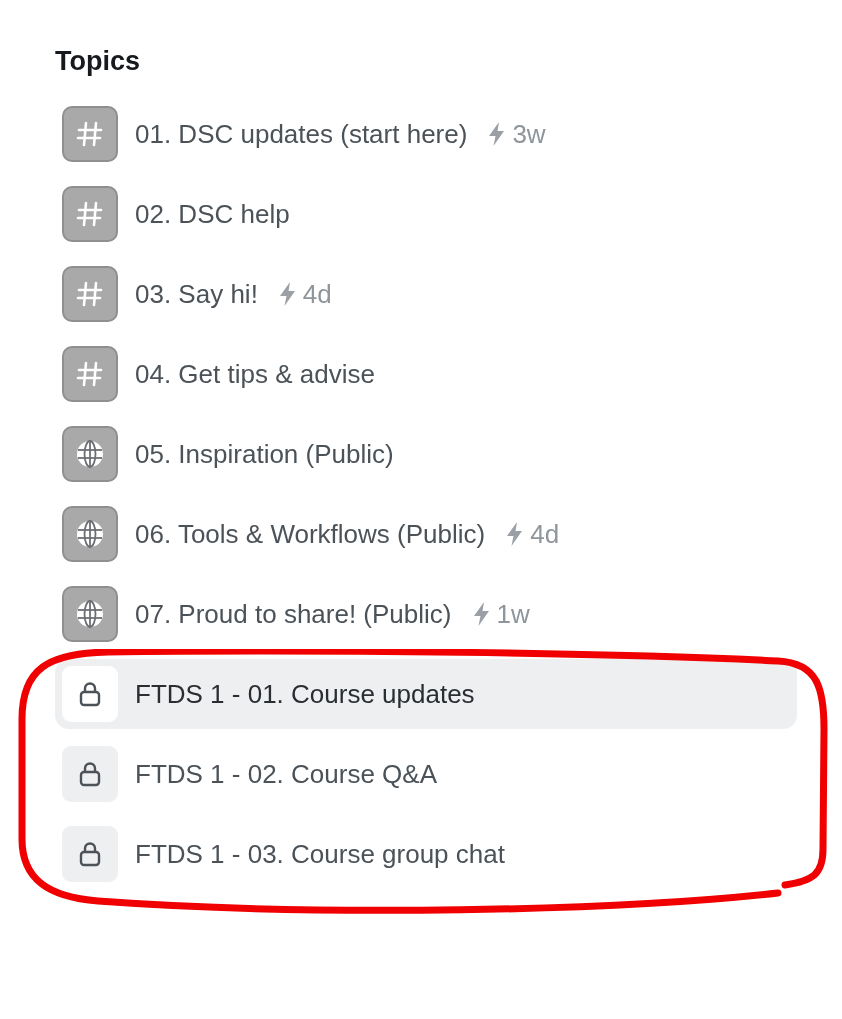 The image size is (842, 1019). Describe the element at coordinates (426, 614) in the screenshot. I see `topic-item: 07. Proud to share! (Public) 1w` at that location.